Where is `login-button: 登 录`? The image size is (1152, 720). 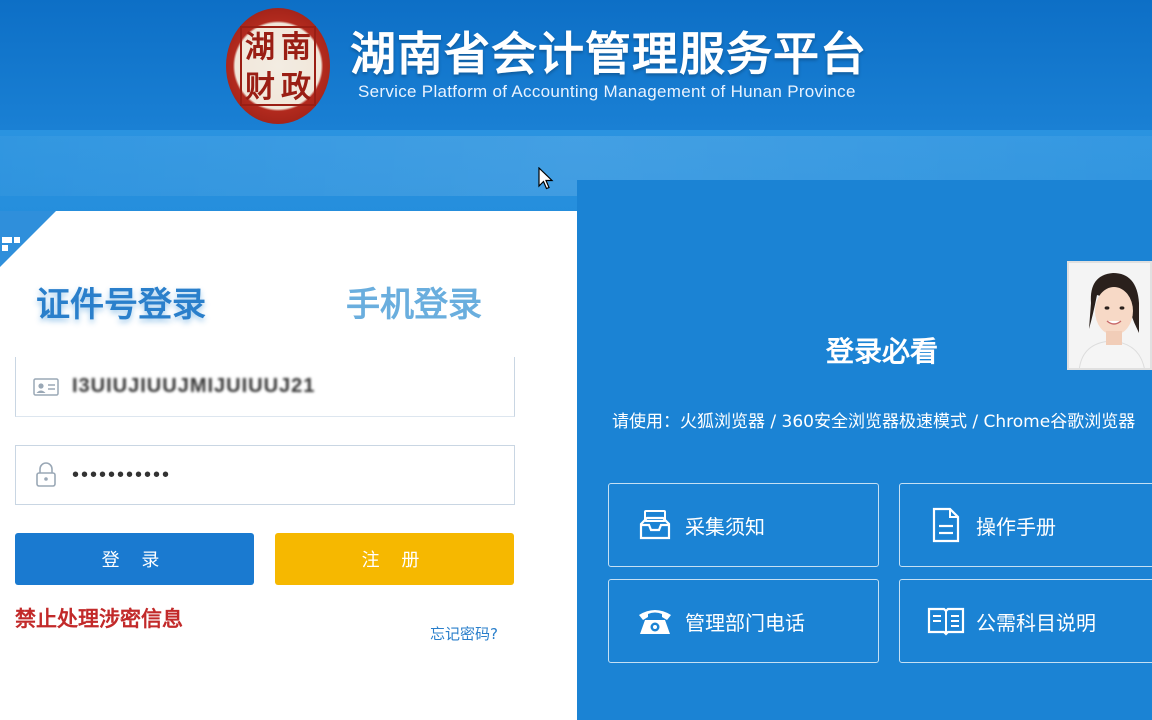
login-button: 登 录 is located at coordinates (134, 559).